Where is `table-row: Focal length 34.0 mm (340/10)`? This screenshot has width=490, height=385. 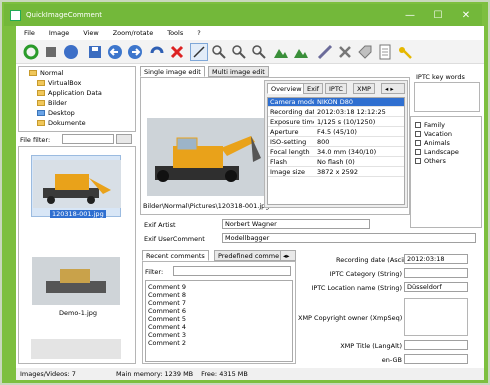
table-row: Focal length 34.0 mm (340/10) is located at coordinates (336, 152).